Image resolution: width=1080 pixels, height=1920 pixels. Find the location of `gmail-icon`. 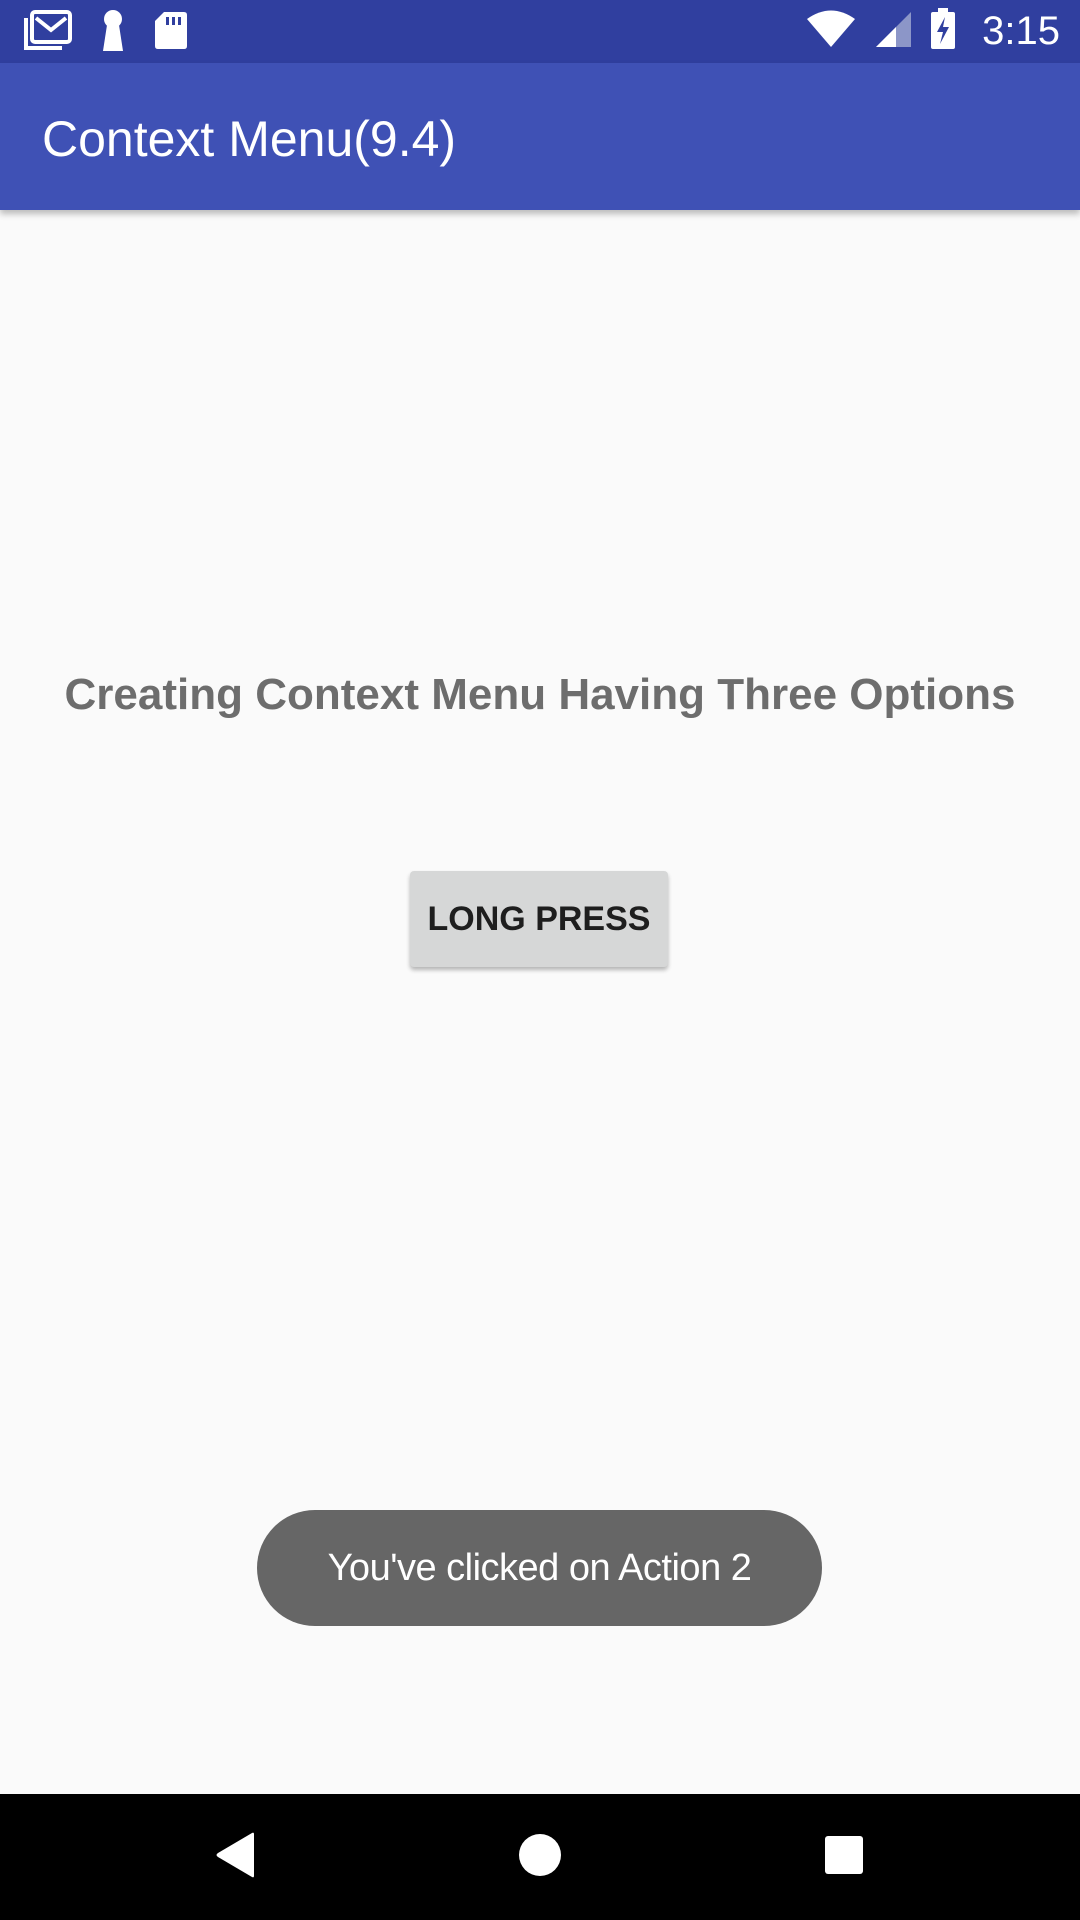

gmail-icon is located at coordinates (48, 32).